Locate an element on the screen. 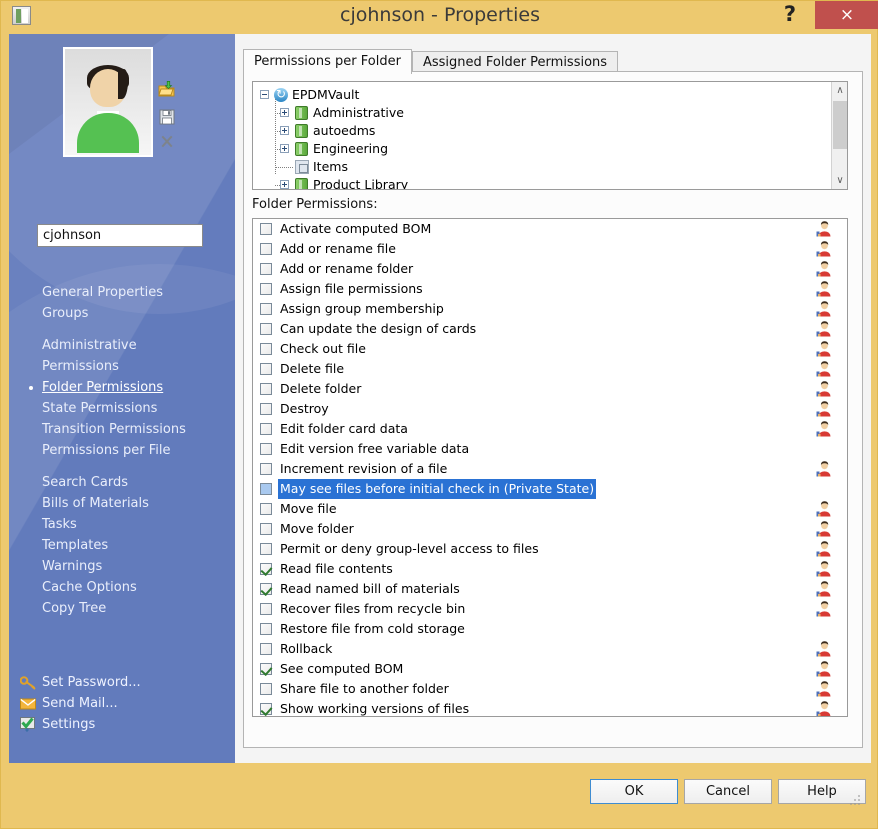 Image resolution: width=878 pixels, height=829 pixels. tree-row: EPDMVault is located at coordinates (550, 94).